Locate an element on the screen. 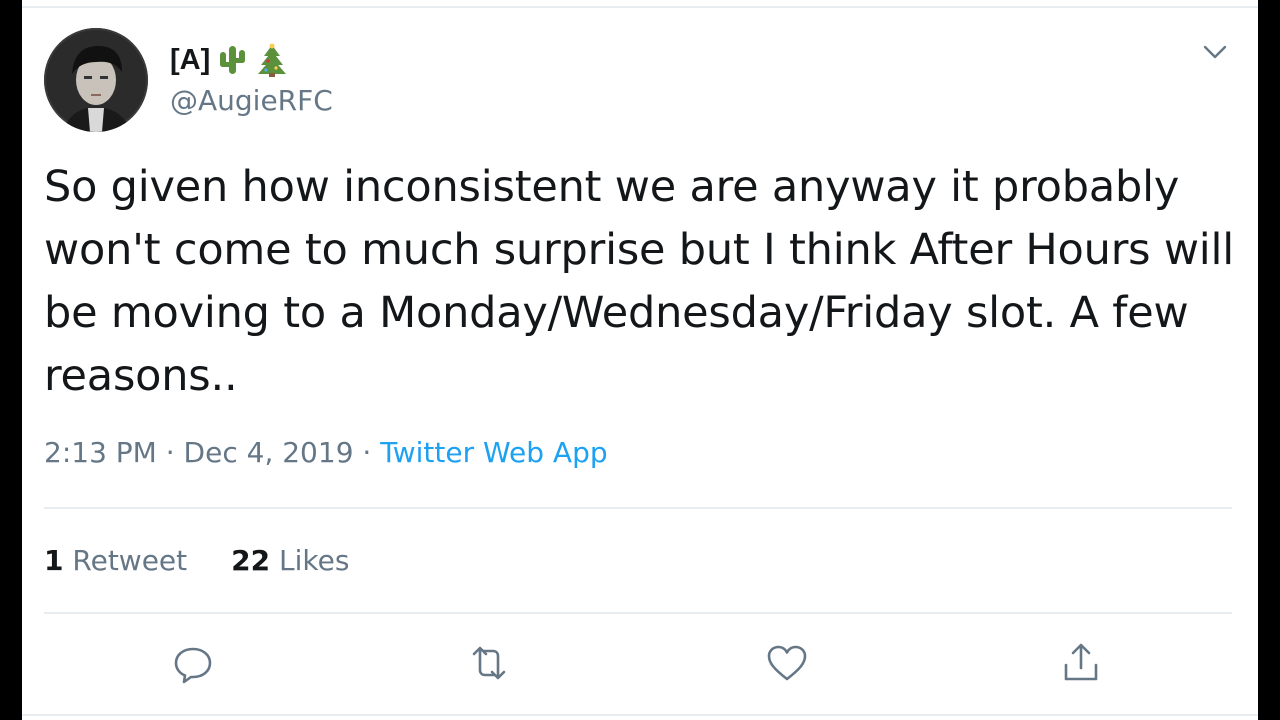 The image size is (1280, 720). likes-label: Likes is located at coordinates (314, 560).